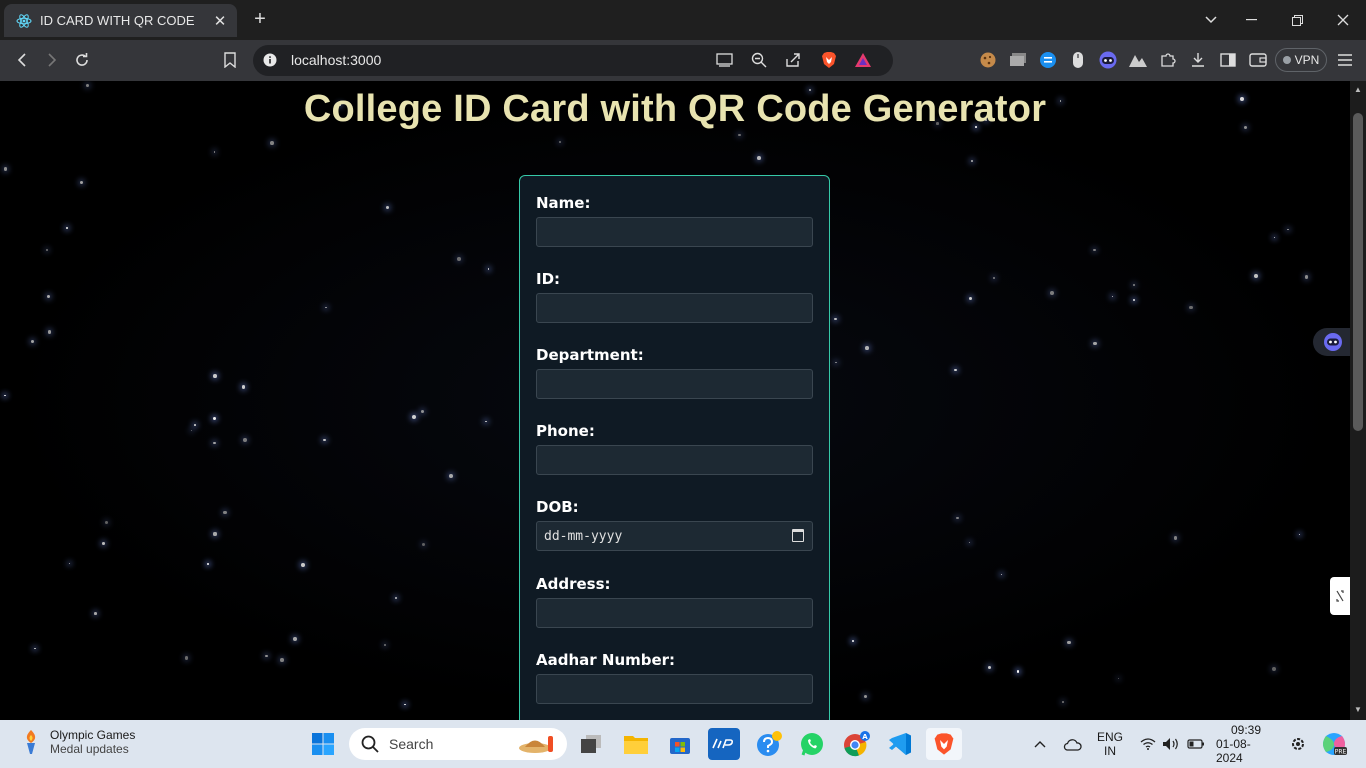  I want to click on aadhar-label: Aadhar Number:, so click(606, 660).